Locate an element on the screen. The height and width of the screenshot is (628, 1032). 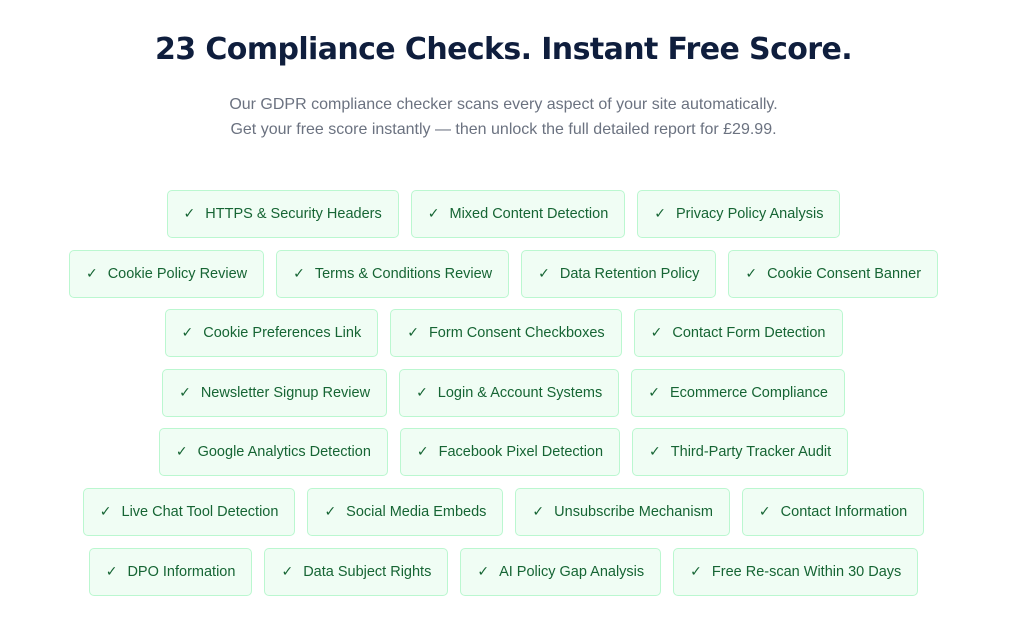
check-label: Facebook Pixel Detection is located at coordinates (521, 452).